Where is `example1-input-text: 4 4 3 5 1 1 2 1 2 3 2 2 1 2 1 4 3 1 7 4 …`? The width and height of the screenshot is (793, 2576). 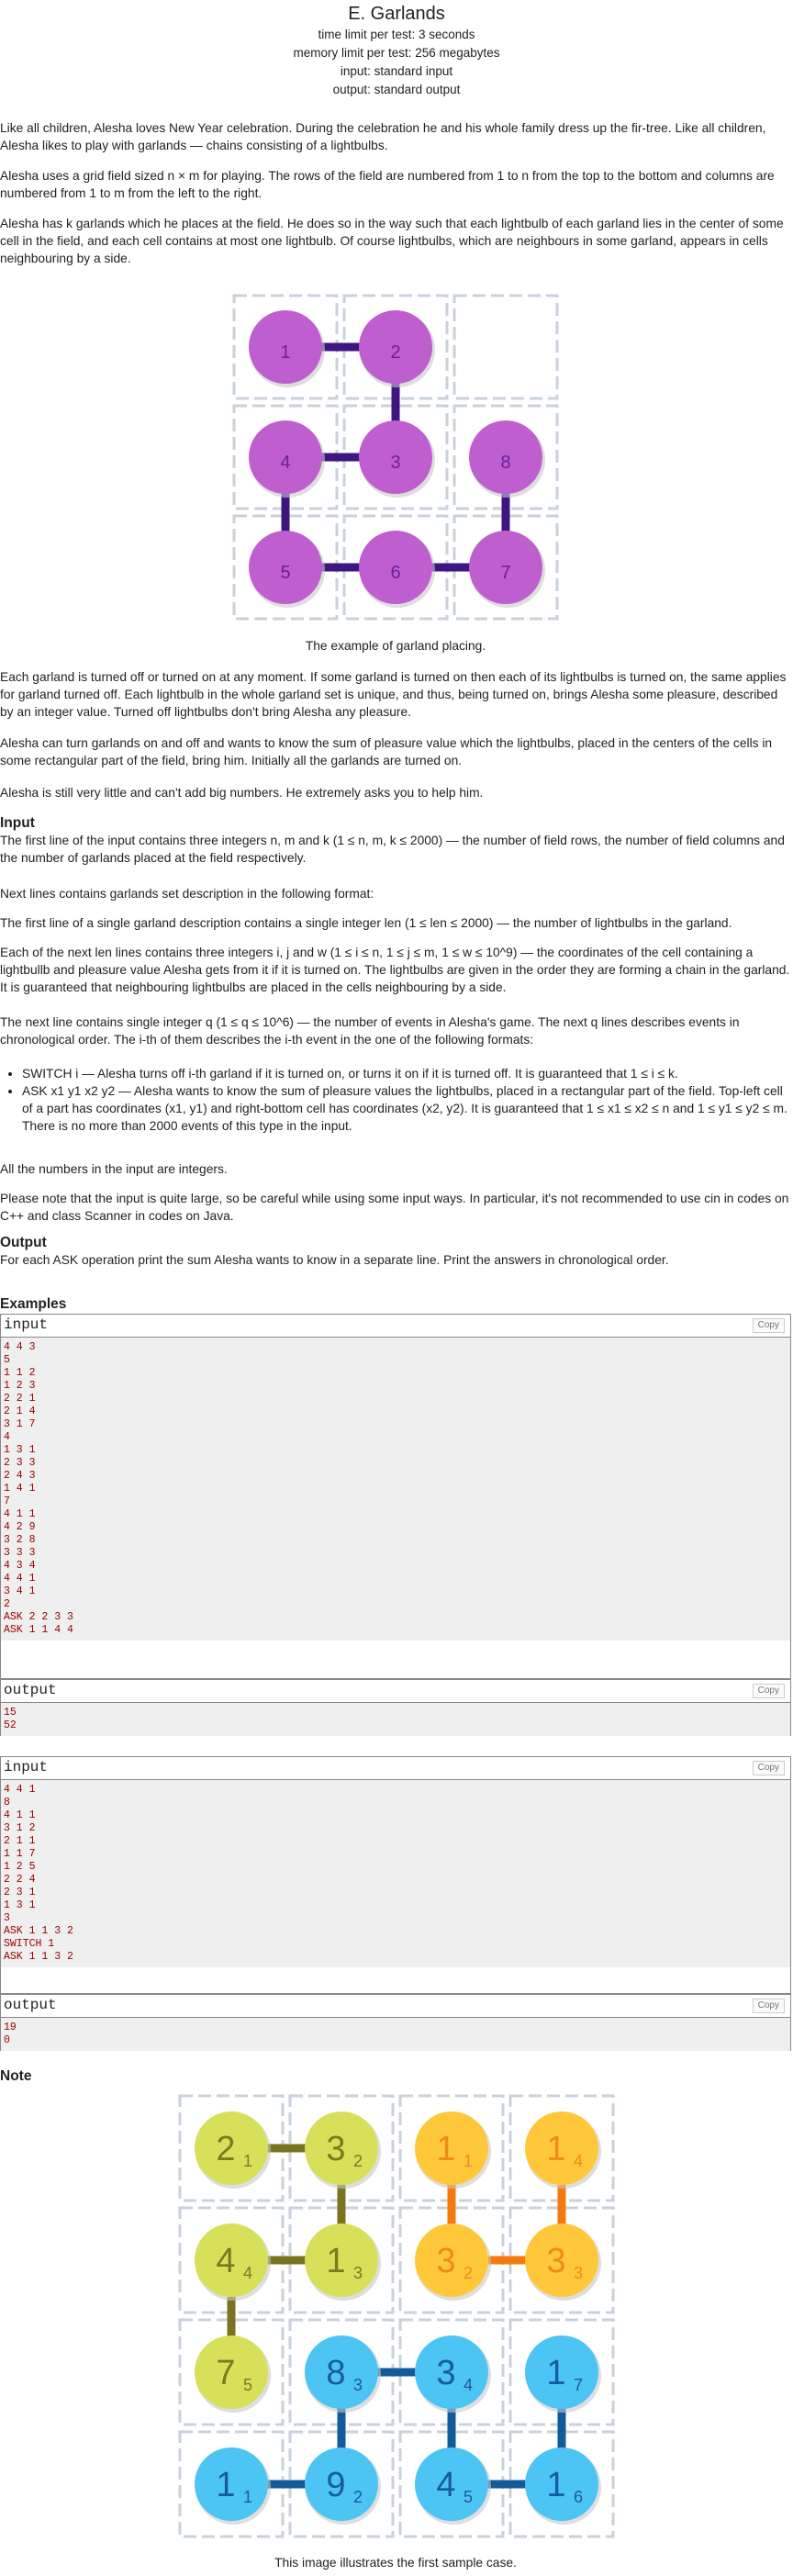
example1-input-text: 4 4 3 5 1 1 2 1 2 3 2 2 1 2 1 4 3 1 7 4 … is located at coordinates (395, 1489).